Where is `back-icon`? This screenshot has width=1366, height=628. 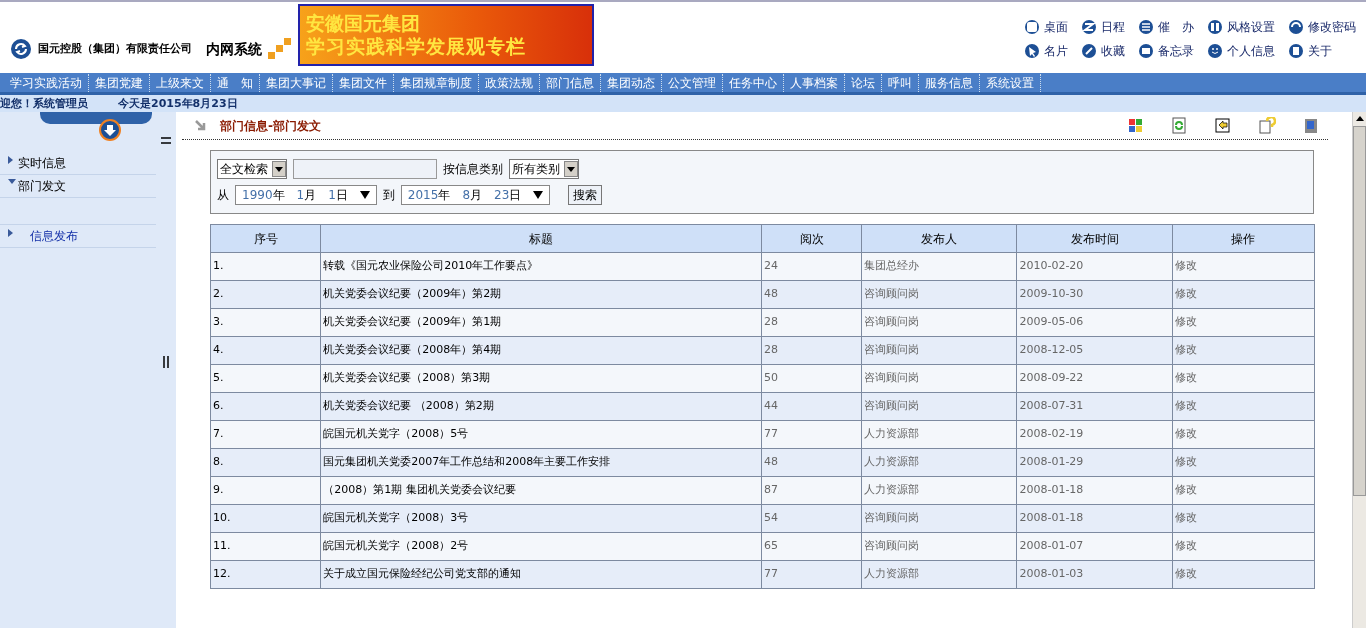 back-icon is located at coordinates (1223, 125).